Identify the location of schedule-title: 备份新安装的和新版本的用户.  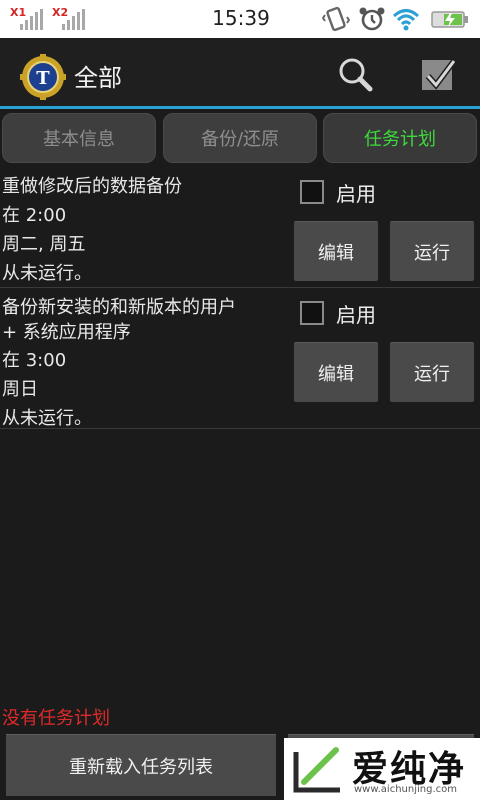
(119, 307).